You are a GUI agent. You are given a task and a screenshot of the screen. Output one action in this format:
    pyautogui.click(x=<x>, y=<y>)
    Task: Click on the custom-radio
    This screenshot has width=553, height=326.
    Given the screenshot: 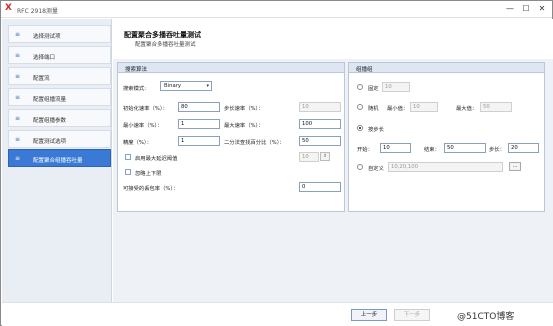 What is the action you would take?
    pyautogui.click(x=360, y=167)
    